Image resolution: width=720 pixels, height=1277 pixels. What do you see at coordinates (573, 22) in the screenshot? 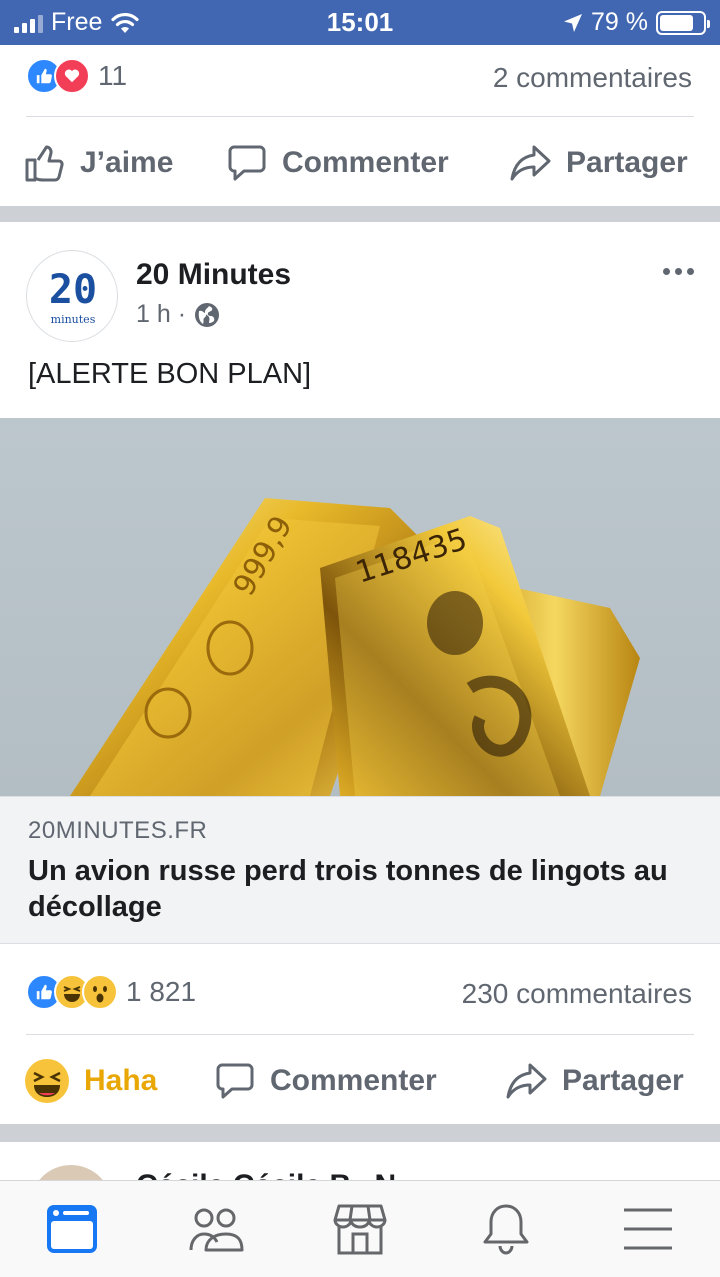
I see `location-arrow-icon` at bounding box center [573, 22].